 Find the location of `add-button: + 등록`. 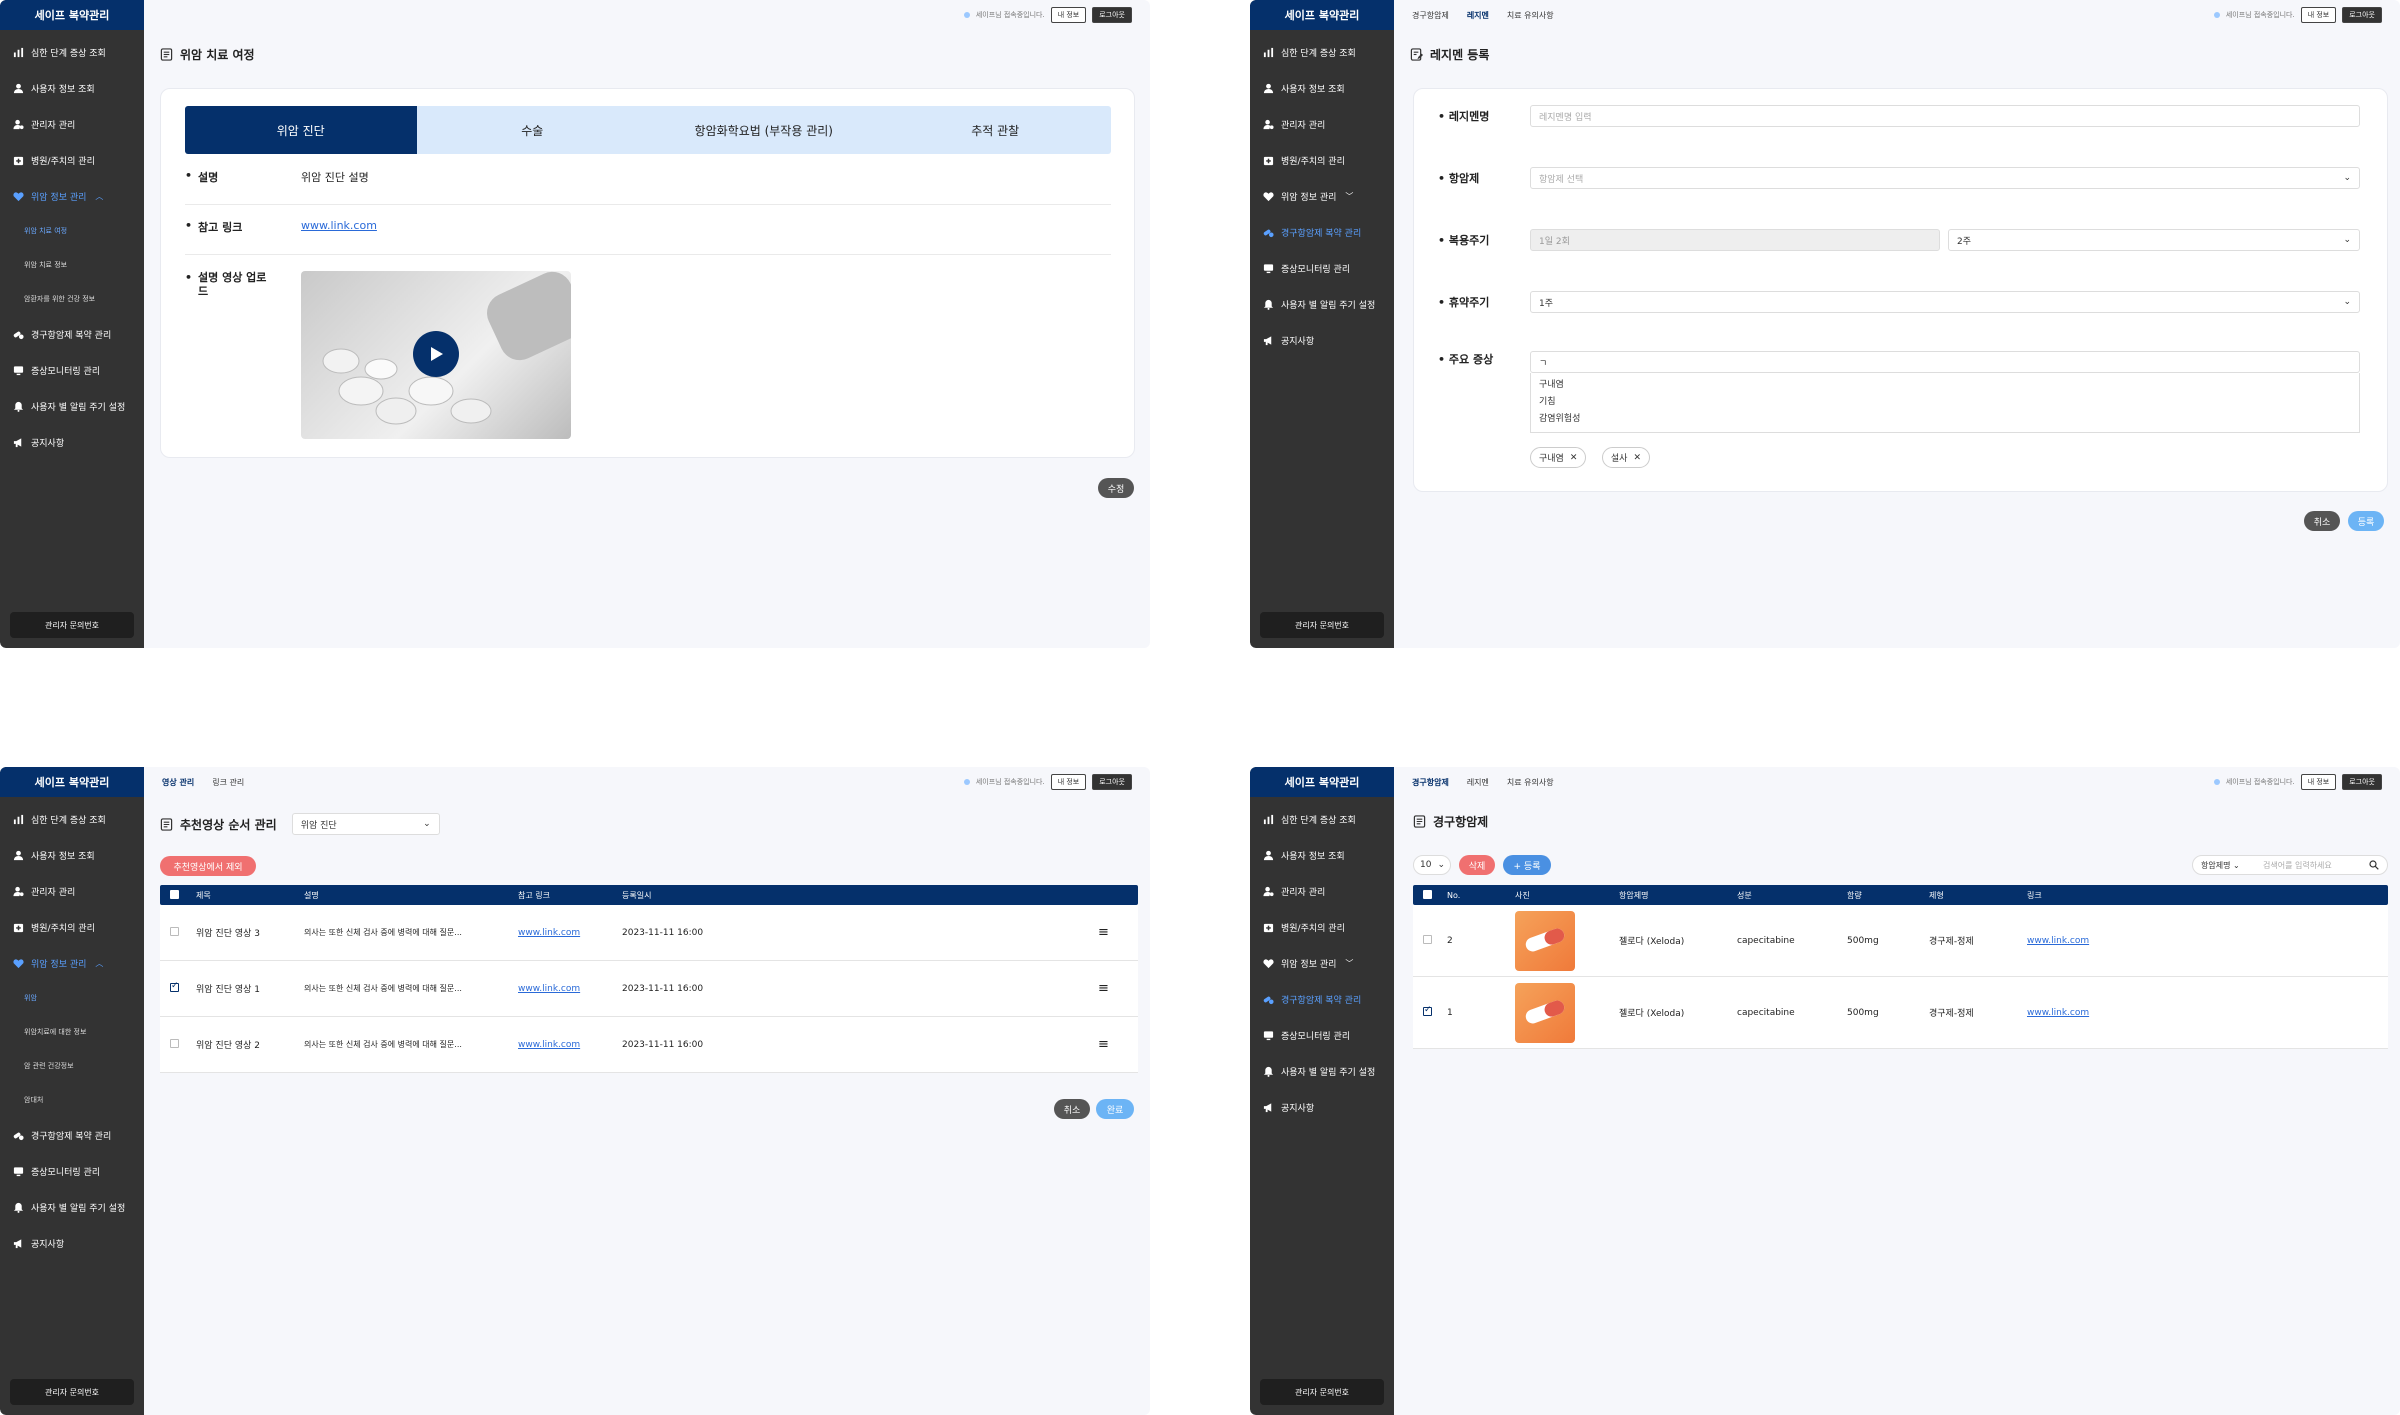

add-button: + 등록 is located at coordinates (1527, 865).